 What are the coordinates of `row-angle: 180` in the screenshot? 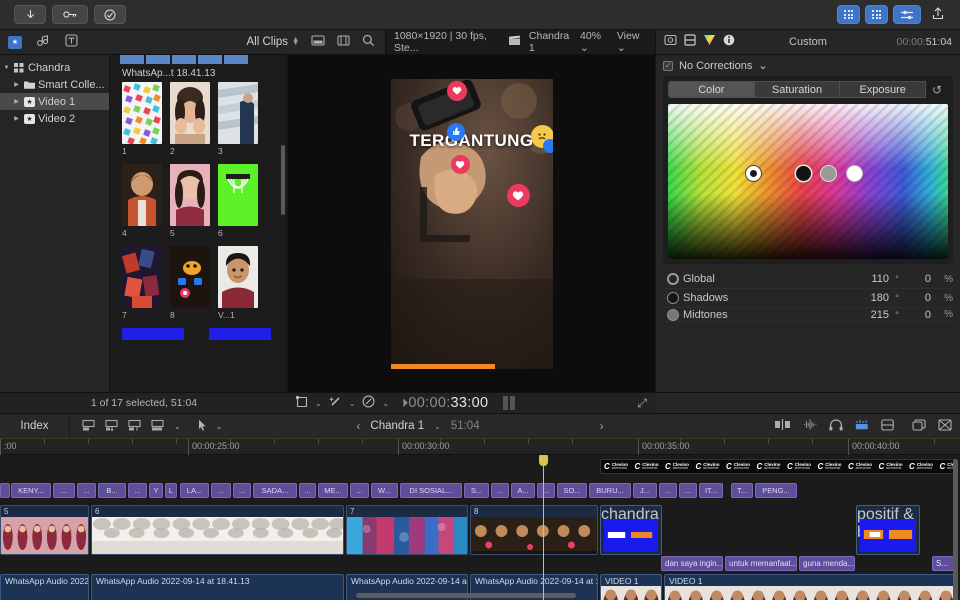 It's located at (868, 298).